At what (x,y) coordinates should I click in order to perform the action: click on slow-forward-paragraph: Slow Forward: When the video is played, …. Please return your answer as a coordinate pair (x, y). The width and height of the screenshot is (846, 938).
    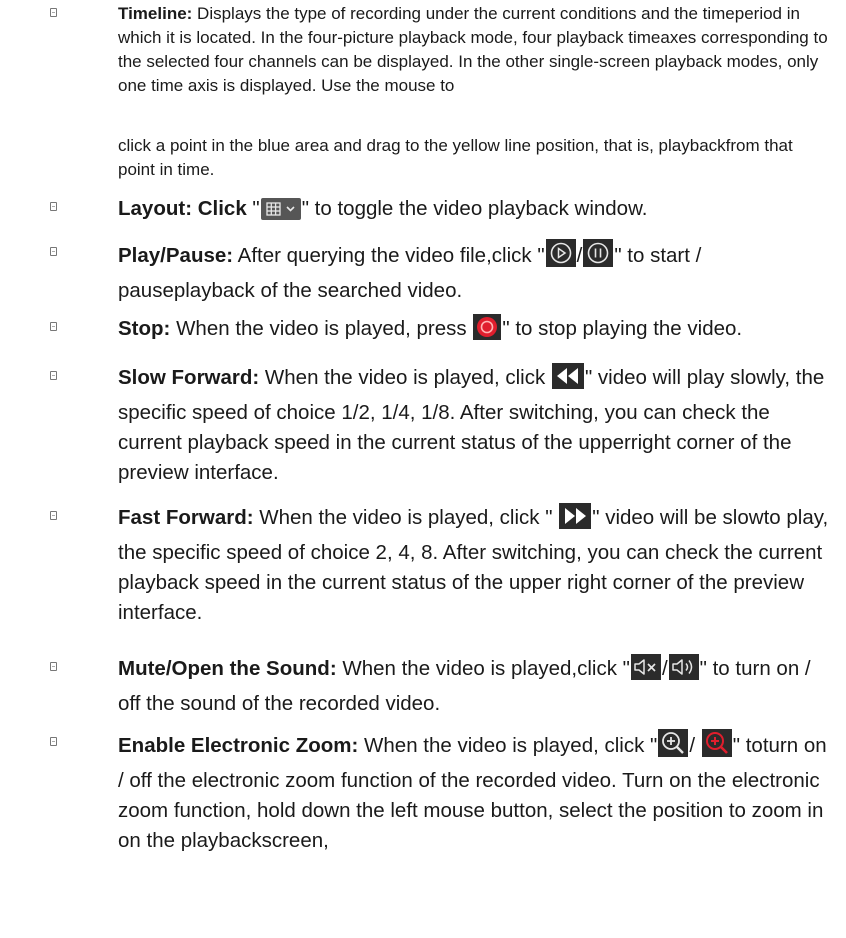
    Looking at the image, I should click on (478, 425).